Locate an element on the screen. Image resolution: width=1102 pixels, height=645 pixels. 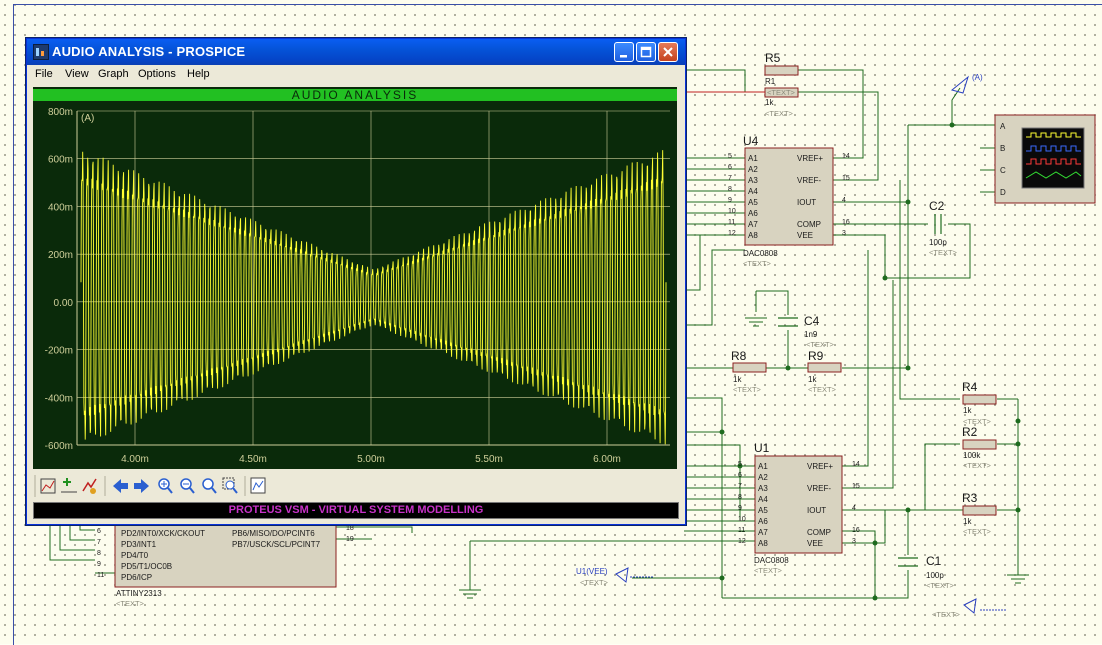
u1-text: <TEXT> is located at coordinates (768, 570).